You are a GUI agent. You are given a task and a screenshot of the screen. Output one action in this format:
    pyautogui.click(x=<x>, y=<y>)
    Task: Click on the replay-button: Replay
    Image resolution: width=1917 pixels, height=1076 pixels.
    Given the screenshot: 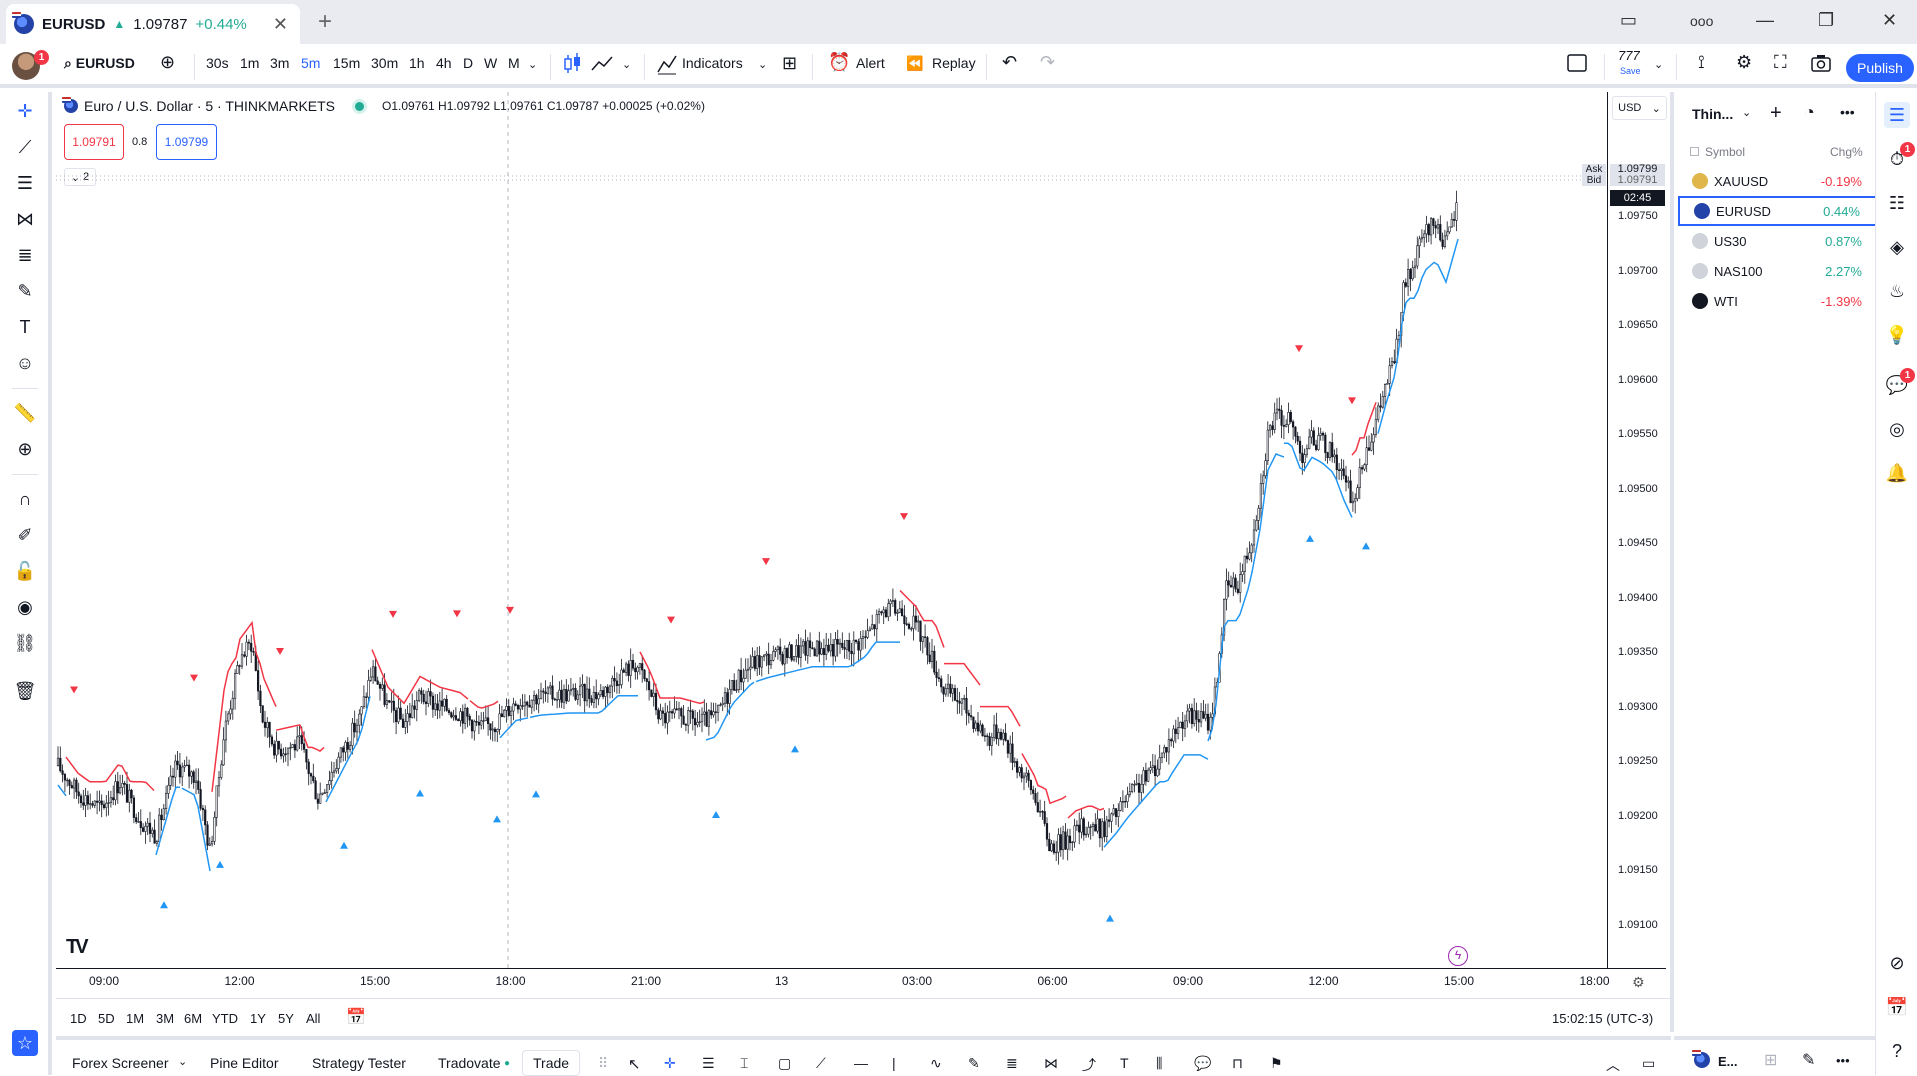 What is the action you would take?
    pyautogui.click(x=954, y=63)
    